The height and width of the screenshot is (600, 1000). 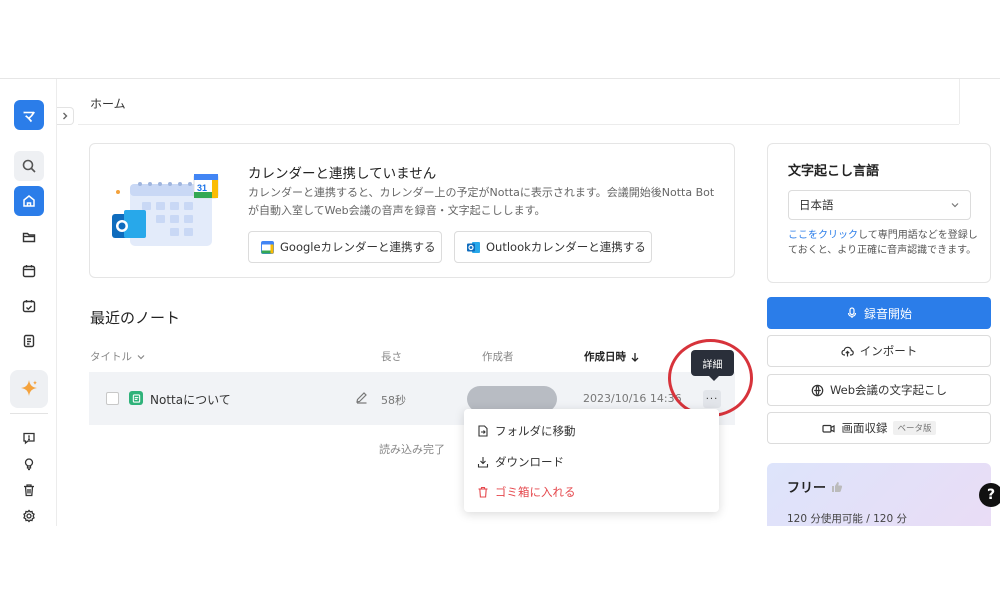 I want to click on workspace-logo: マ, so click(x=29, y=115).